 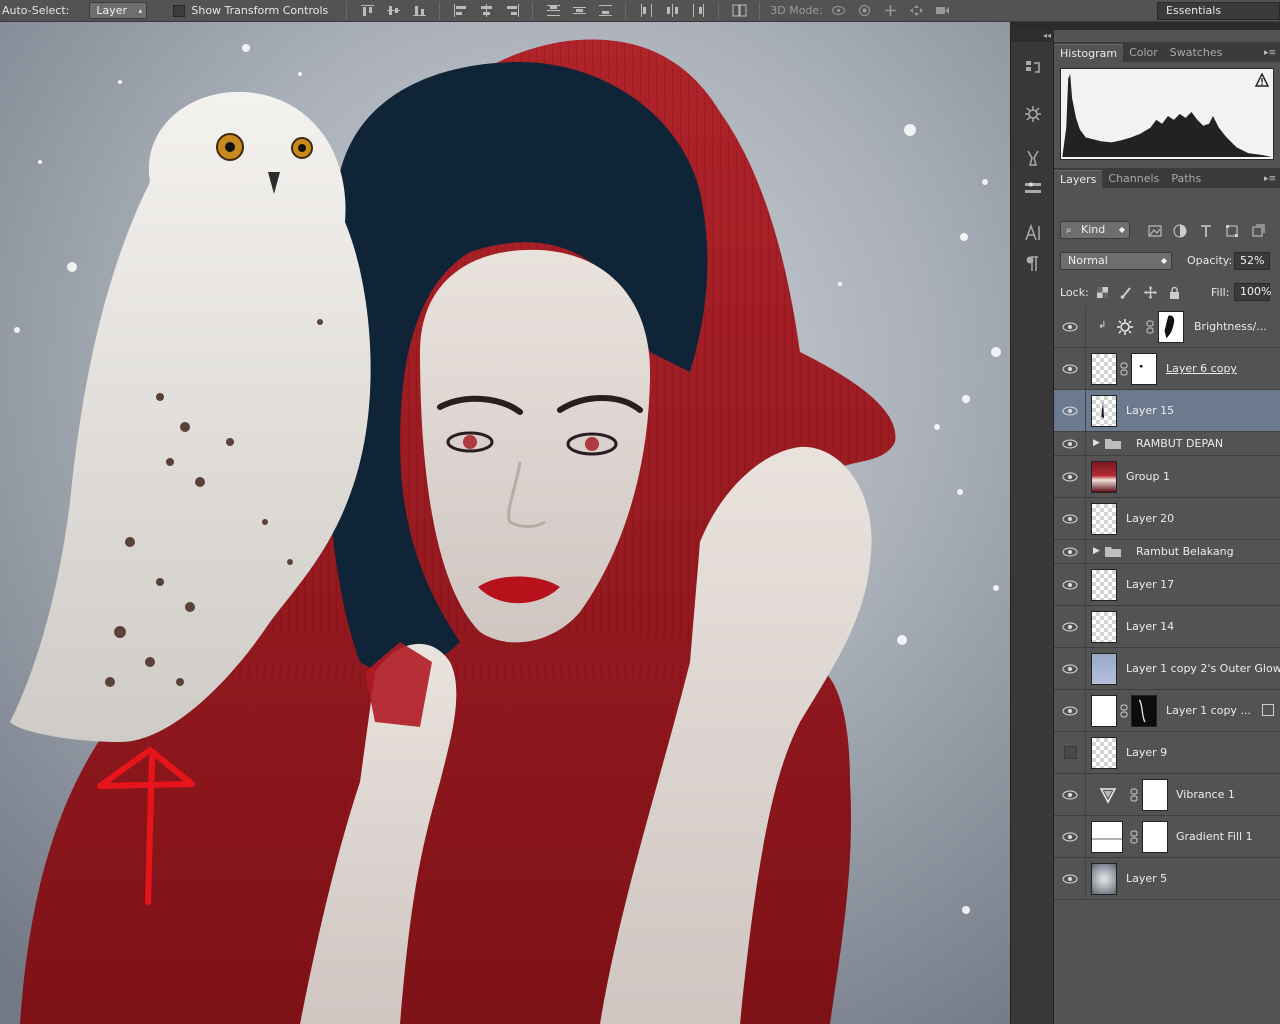 I want to click on tab-color: Color, so click(x=1143, y=53).